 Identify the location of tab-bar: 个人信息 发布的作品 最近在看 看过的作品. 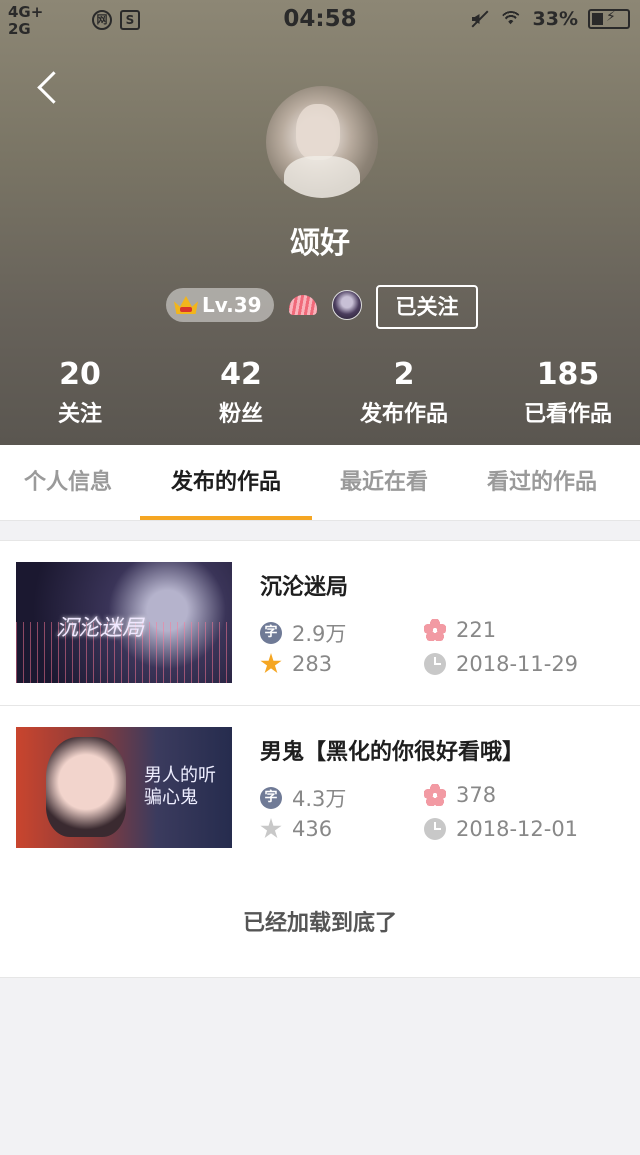
(320, 483).